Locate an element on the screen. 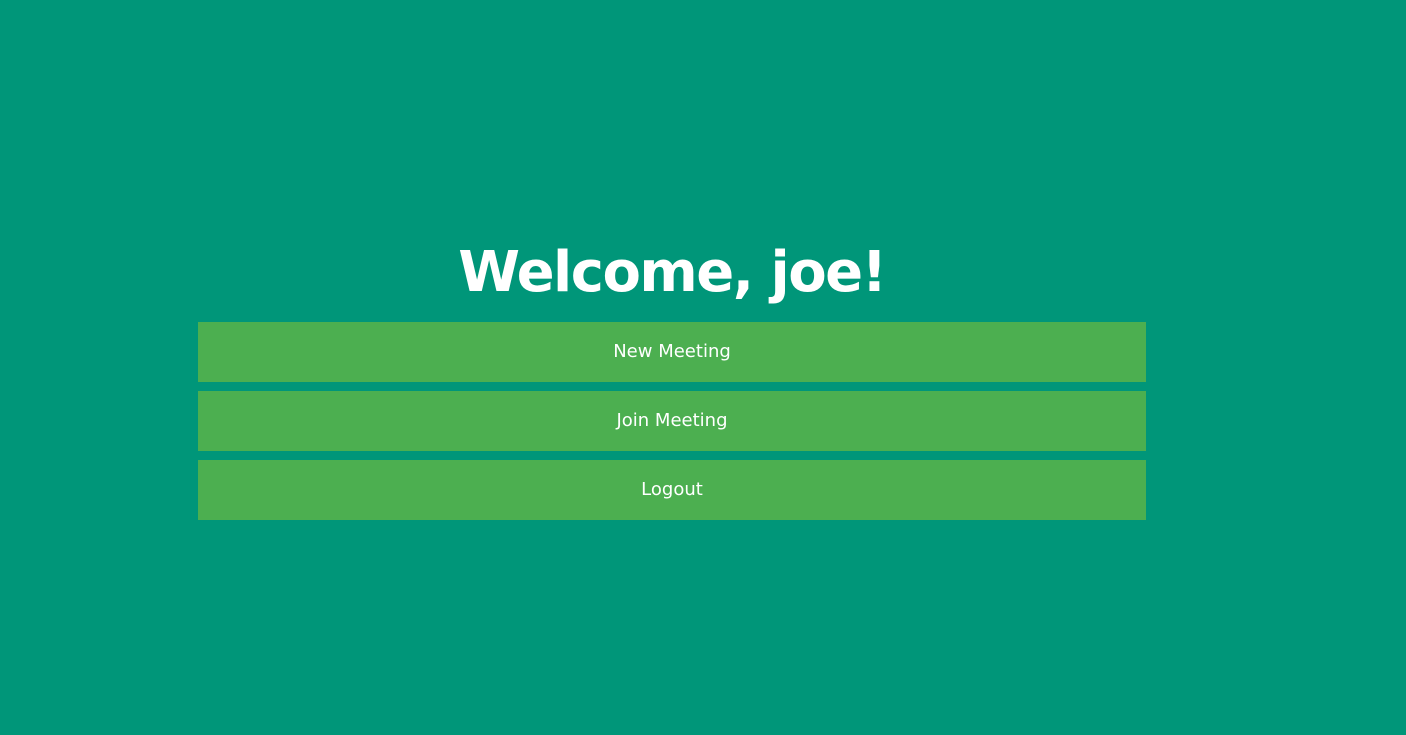 The height and width of the screenshot is (735, 1406). page-title: Welcome, joe! is located at coordinates (672, 272).